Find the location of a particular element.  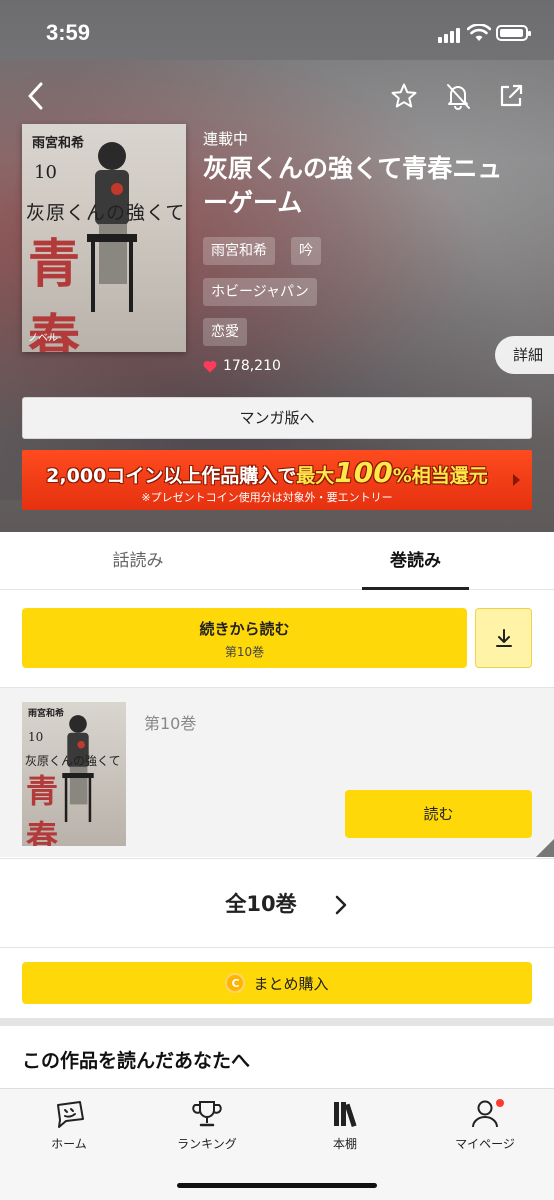

bookshelf-icon is located at coordinates (345, 1115).